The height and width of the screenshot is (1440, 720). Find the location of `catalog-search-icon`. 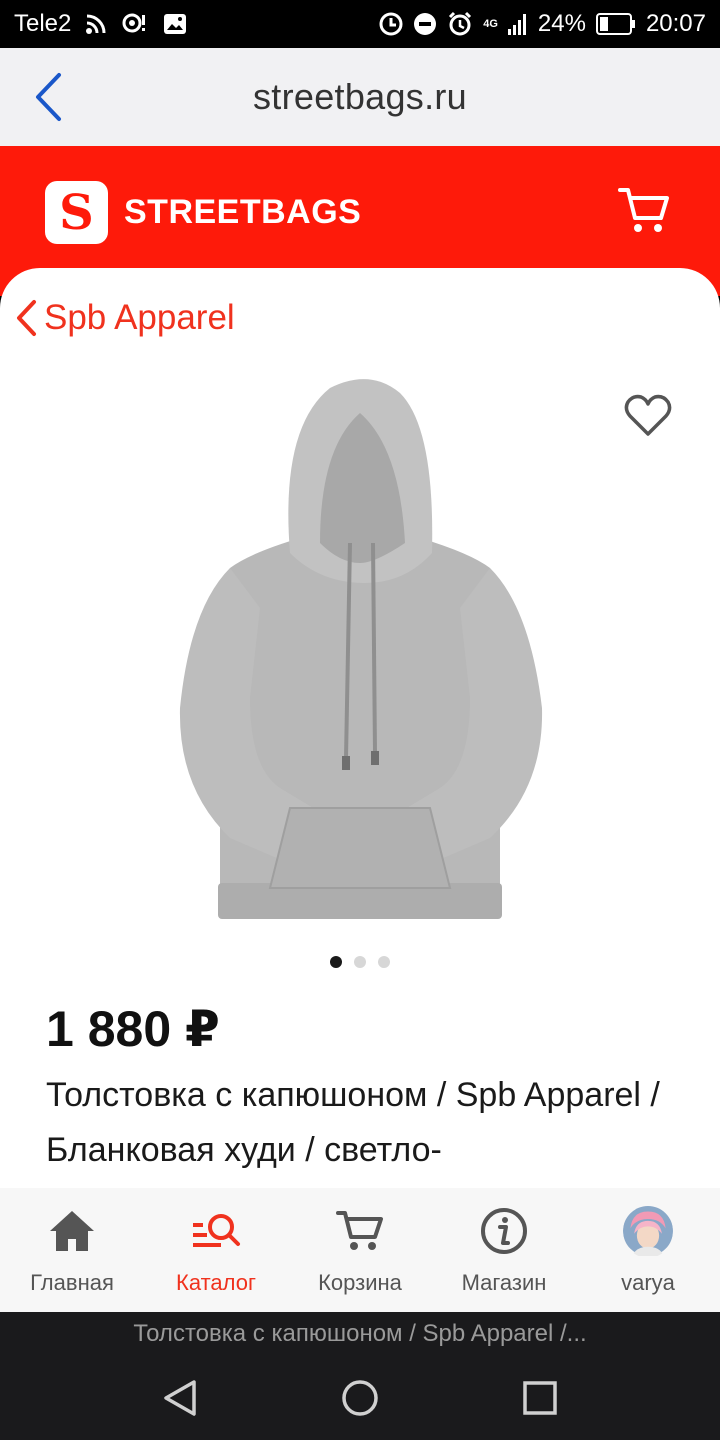

catalog-search-icon is located at coordinates (216, 1230).